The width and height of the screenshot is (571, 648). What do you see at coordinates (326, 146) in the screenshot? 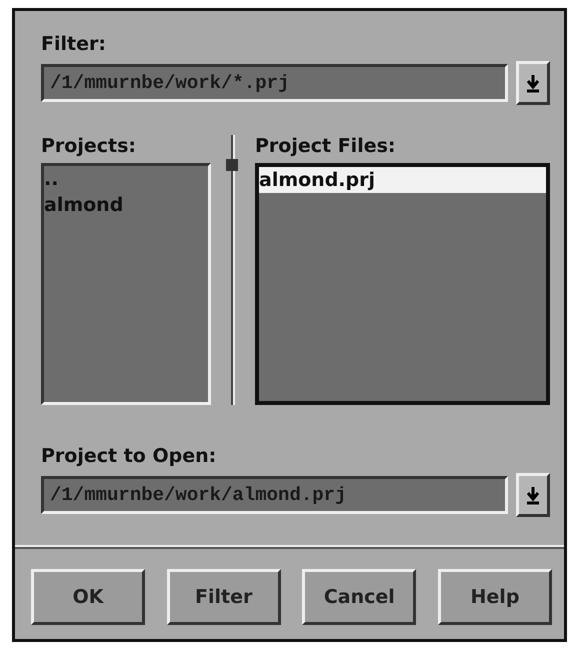
I see `project-files-label: Project Files:` at bounding box center [326, 146].